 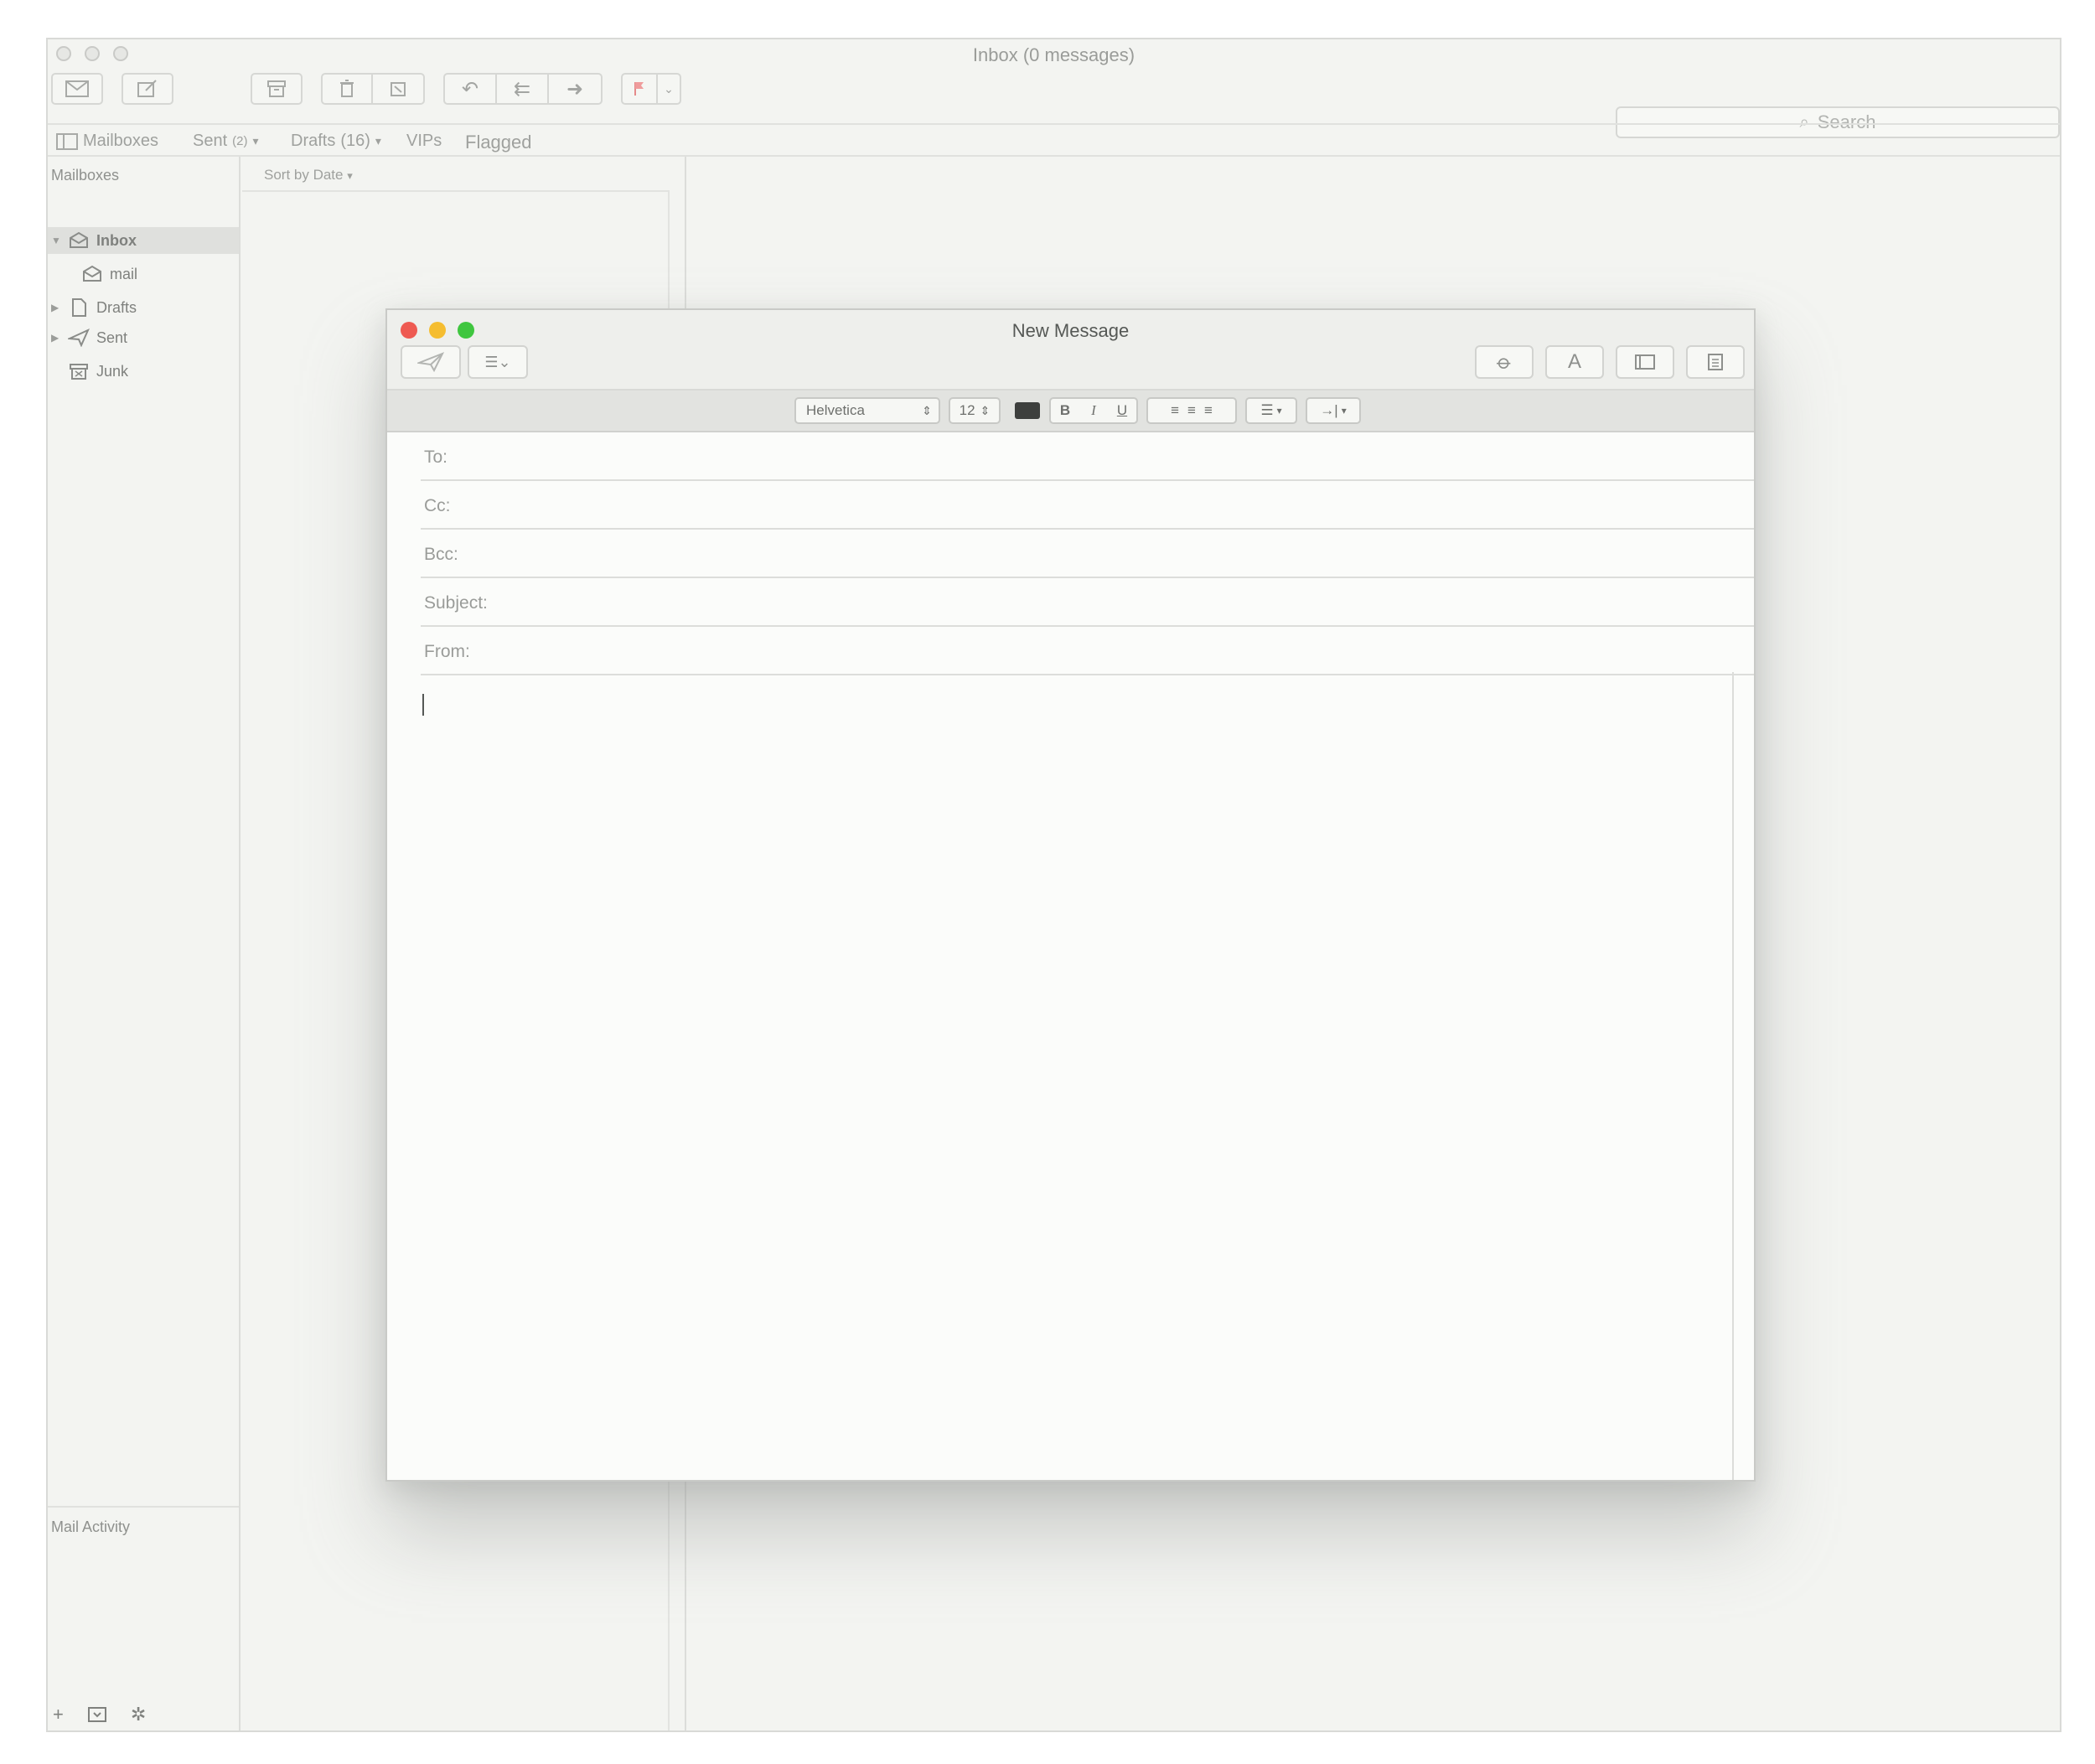 I want to click on from-field, so click(x=1125, y=651).